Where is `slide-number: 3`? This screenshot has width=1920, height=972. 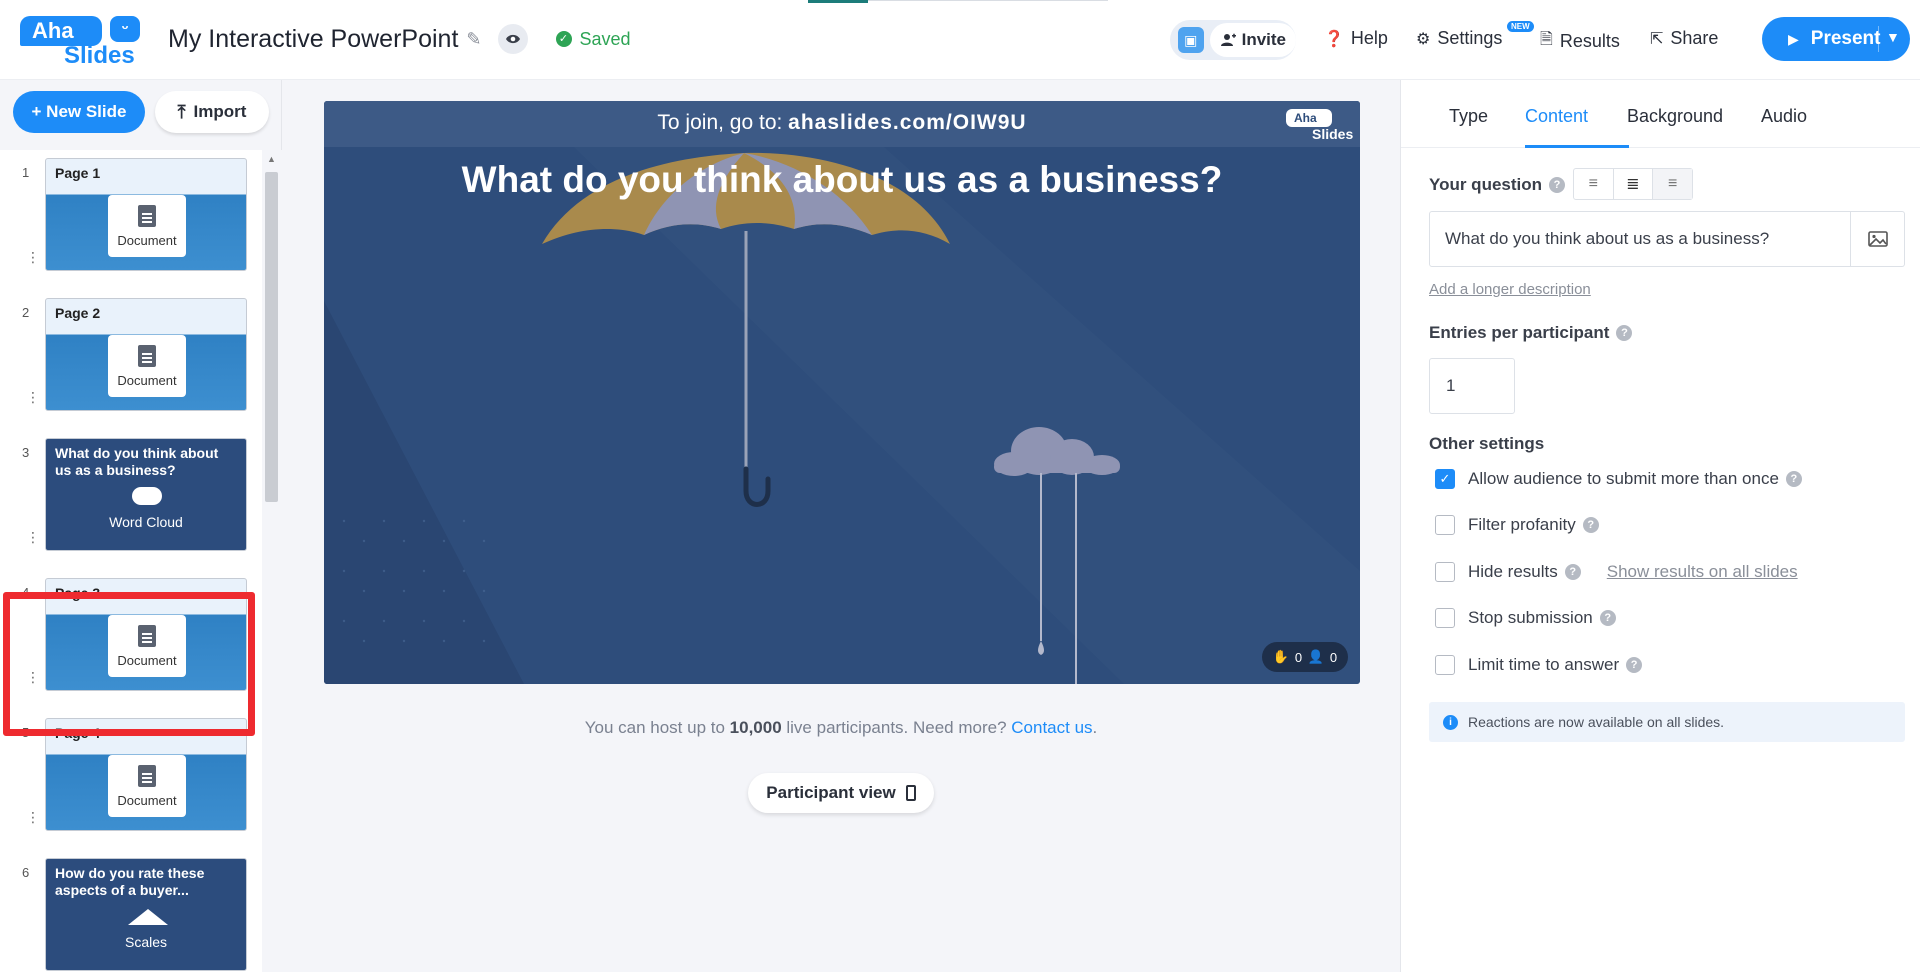
slide-number: 3 is located at coordinates (26, 452).